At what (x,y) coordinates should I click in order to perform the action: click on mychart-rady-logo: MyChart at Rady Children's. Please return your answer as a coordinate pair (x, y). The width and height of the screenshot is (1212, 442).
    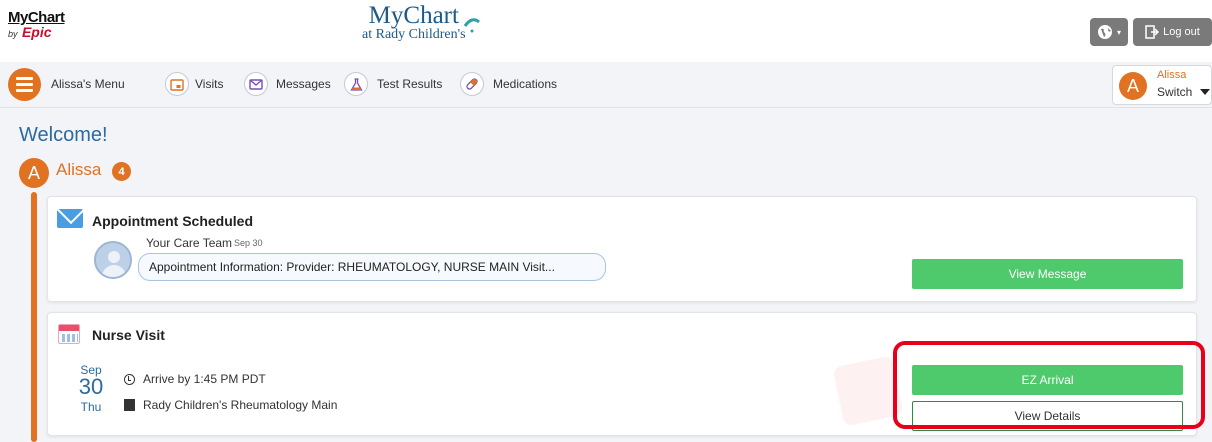
    Looking at the image, I should click on (414, 22).